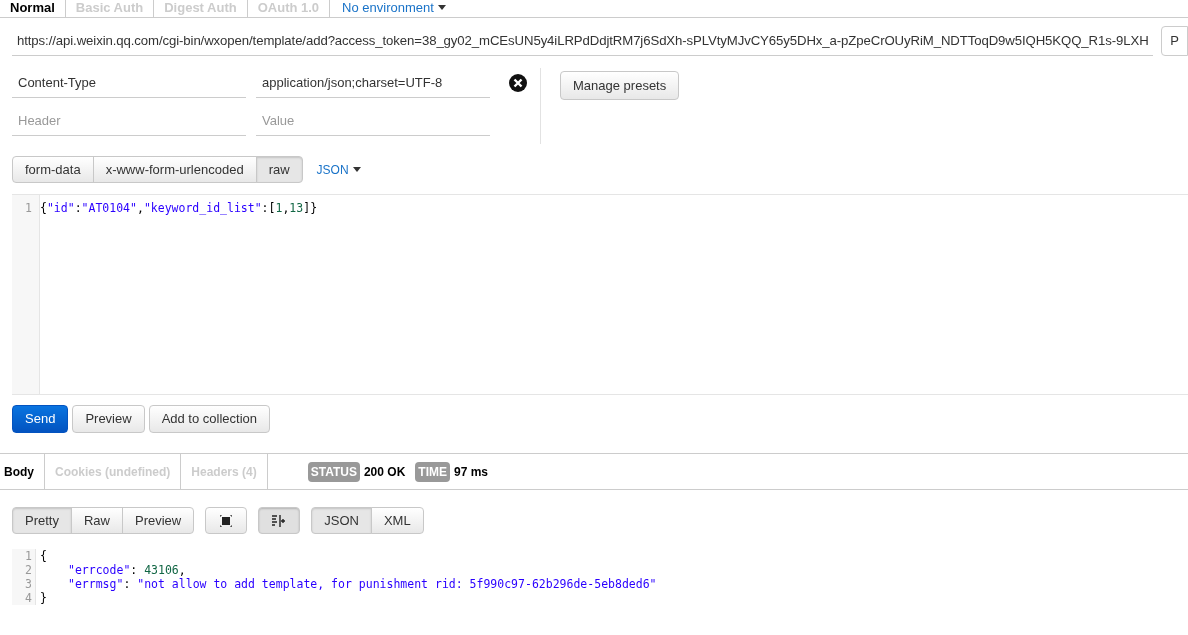 The image size is (1188, 635). I want to click on fullscreen-button, so click(226, 520).